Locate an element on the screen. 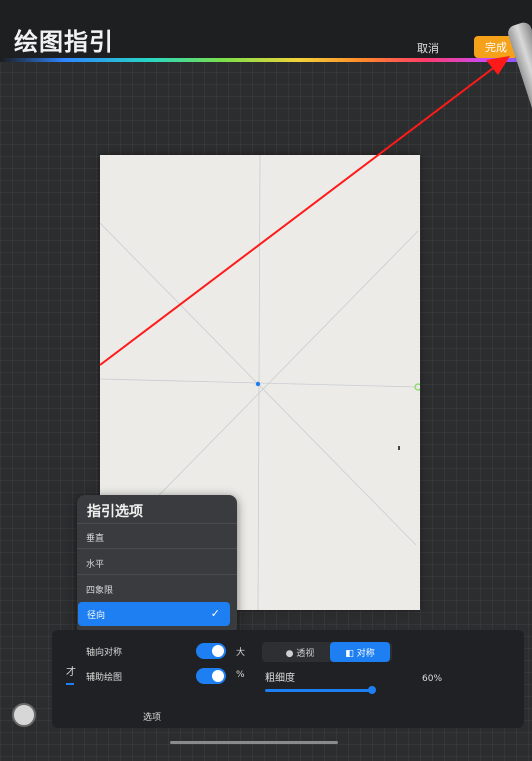 The image size is (532, 761). option-label: 垂直 is located at coordinates (95, 539).